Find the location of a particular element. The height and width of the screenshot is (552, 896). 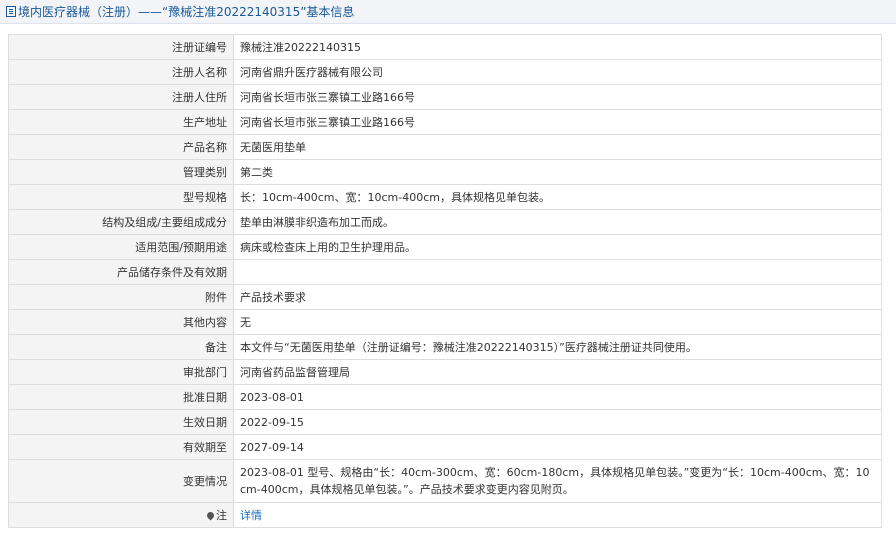

table-row: 生产地址 河南省长垣市张三寨镇工业路166号 is located at coordinates (445, 122).